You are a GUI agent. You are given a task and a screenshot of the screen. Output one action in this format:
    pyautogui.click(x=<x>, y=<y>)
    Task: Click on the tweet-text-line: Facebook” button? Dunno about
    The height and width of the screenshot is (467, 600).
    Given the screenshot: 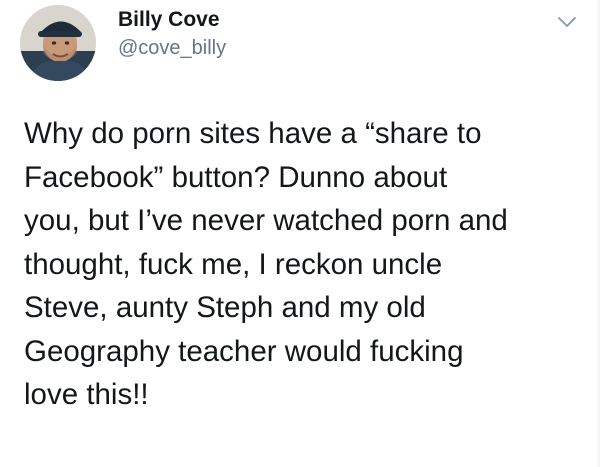 What is the action you would take?
    pyautogui.click(x=236, y=177)
    